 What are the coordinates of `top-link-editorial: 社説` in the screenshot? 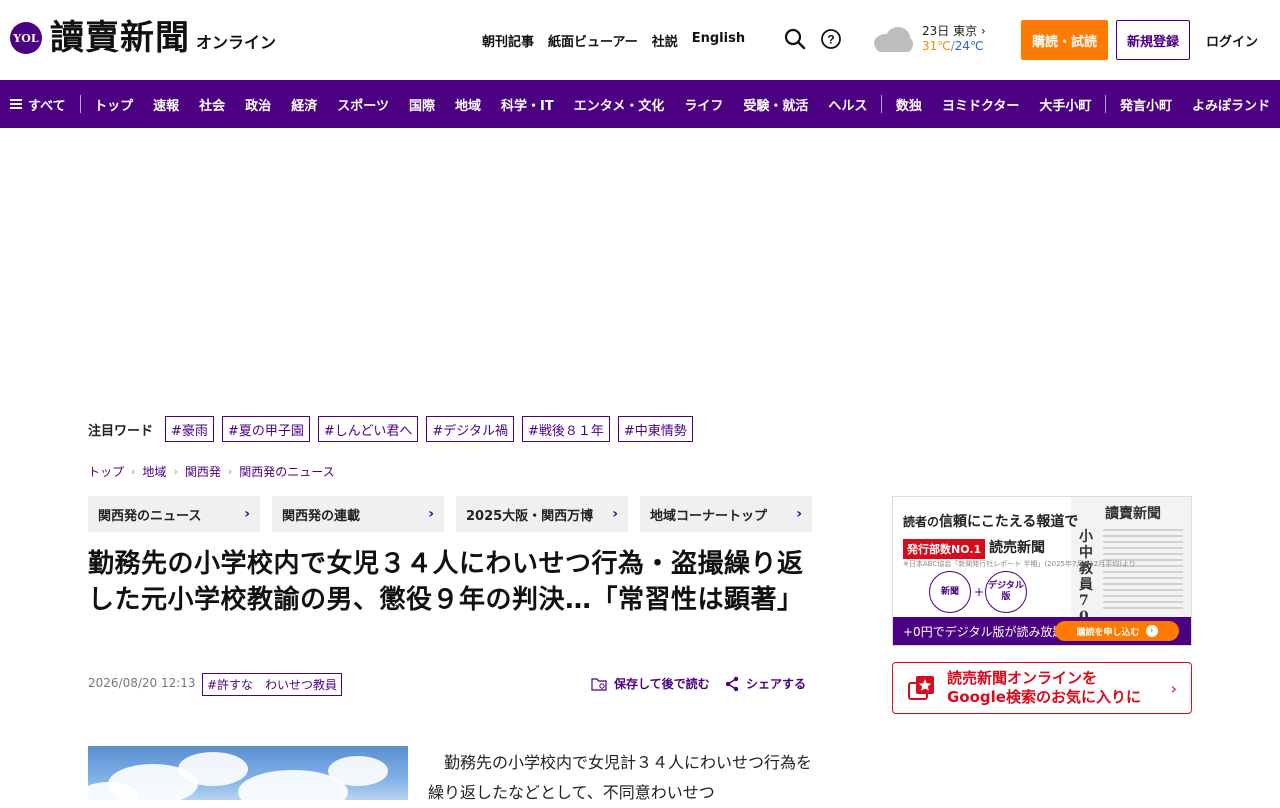 It's located at (665, 40).